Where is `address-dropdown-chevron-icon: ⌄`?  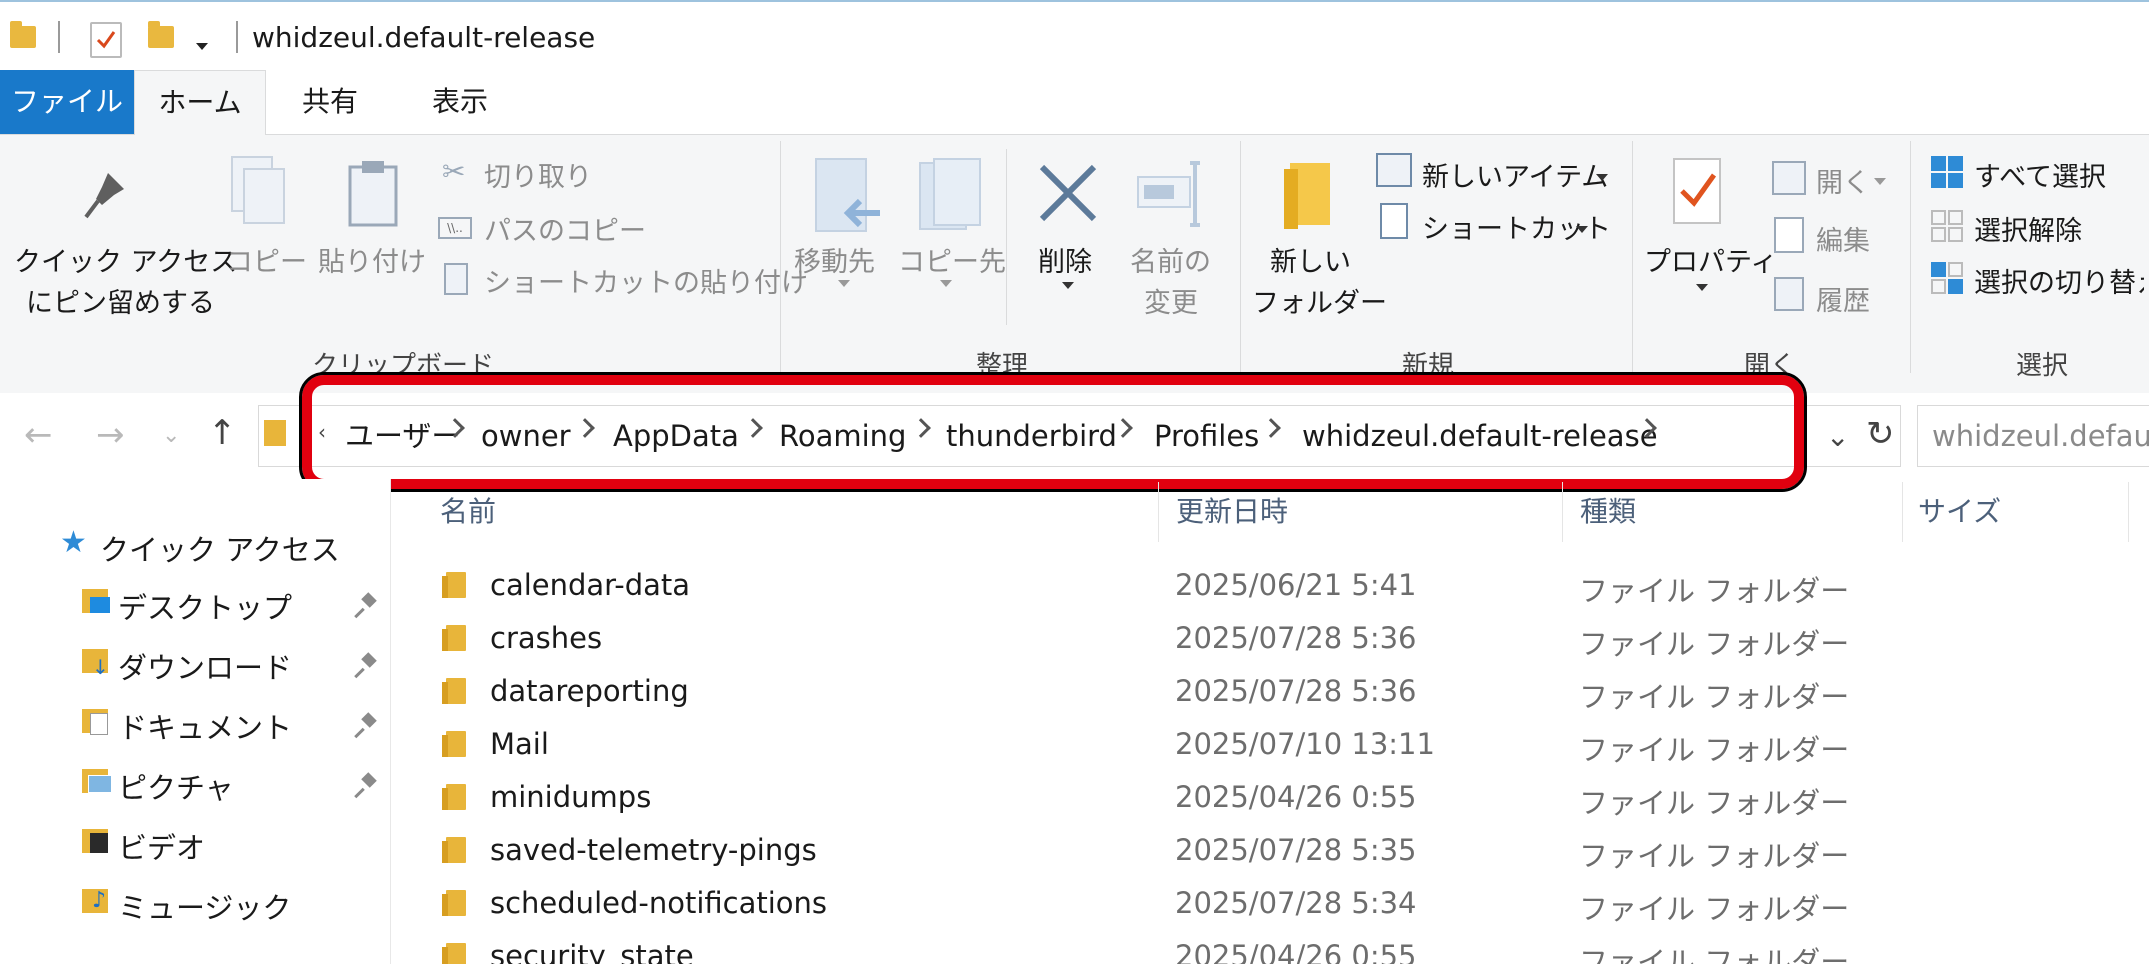
address-dropdown-chevron-icon: ⌄ is located at coordinates (1837, 436).